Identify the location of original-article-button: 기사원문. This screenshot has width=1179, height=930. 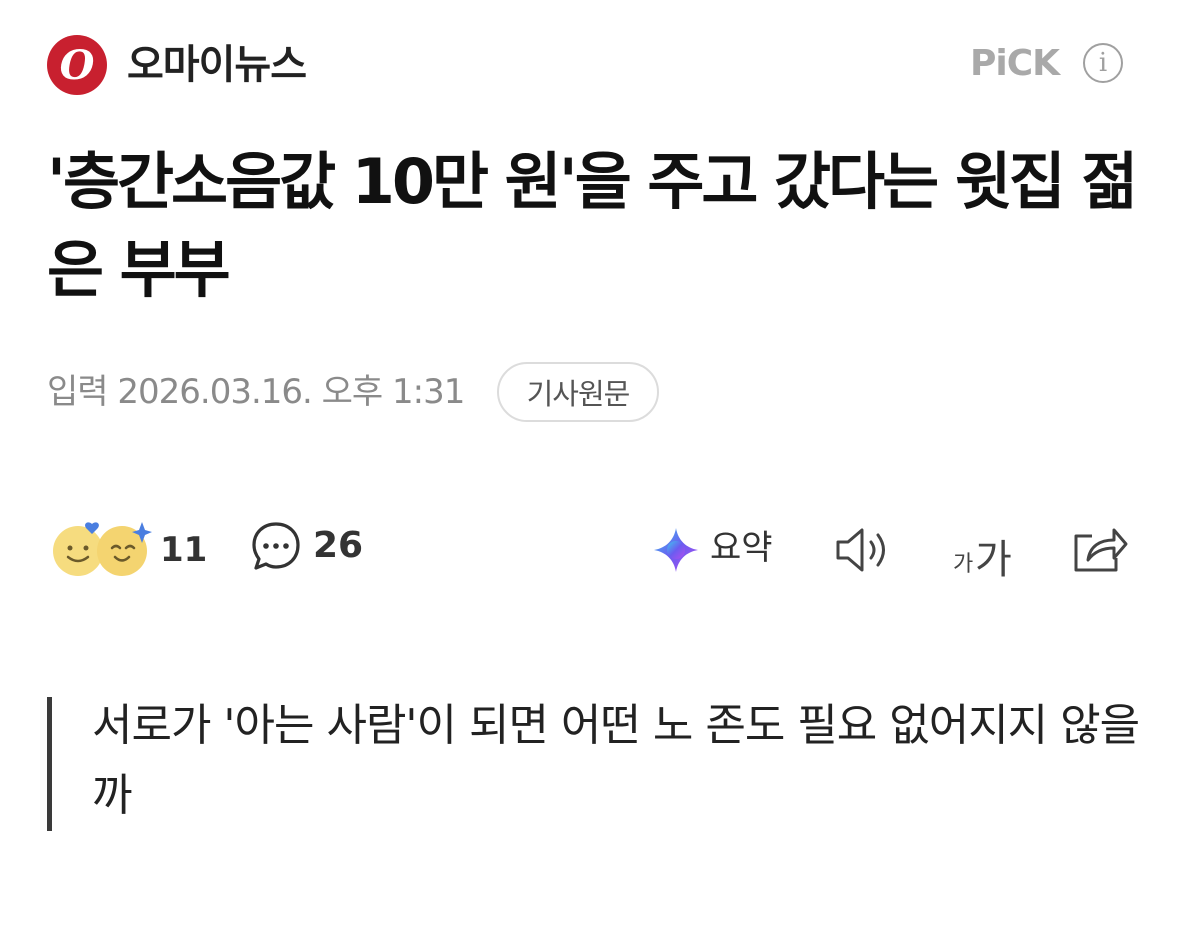
(578, 392).